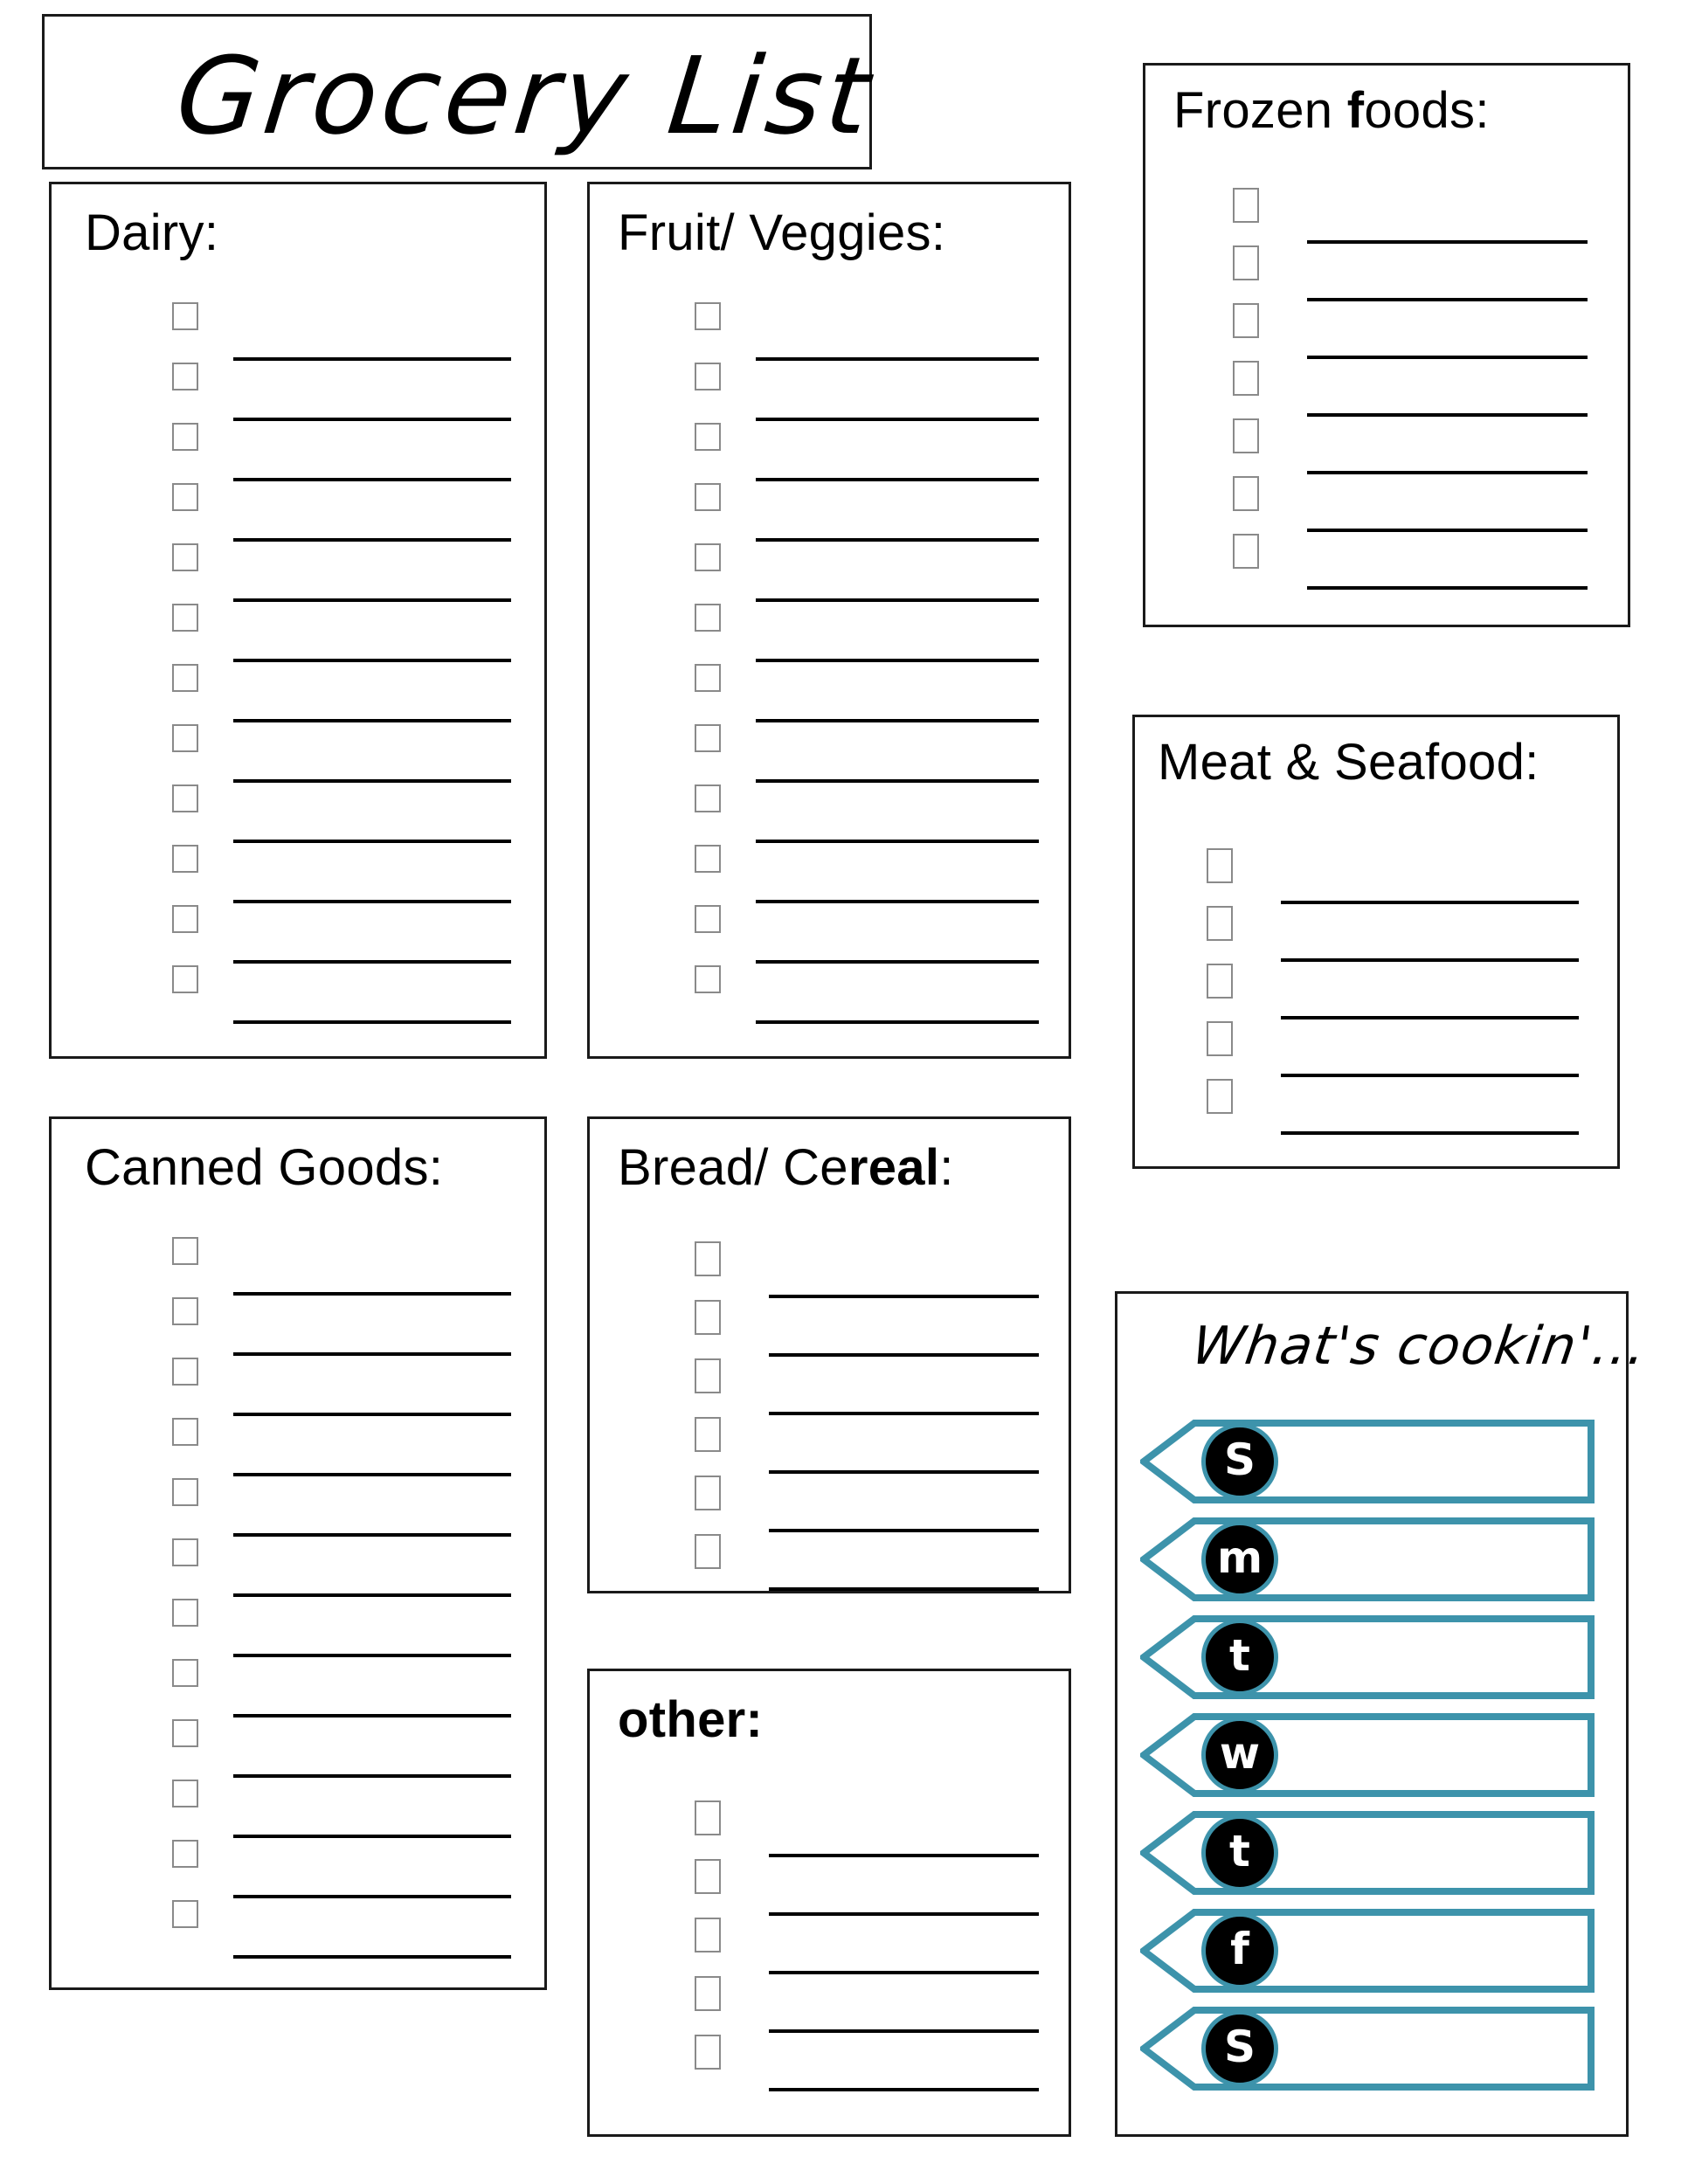 The image size is (1688, 2184). Describe the element at coordinates (1367, 1657) in the screenshot. I see `day-planner-row-tuesday: t` at that location.